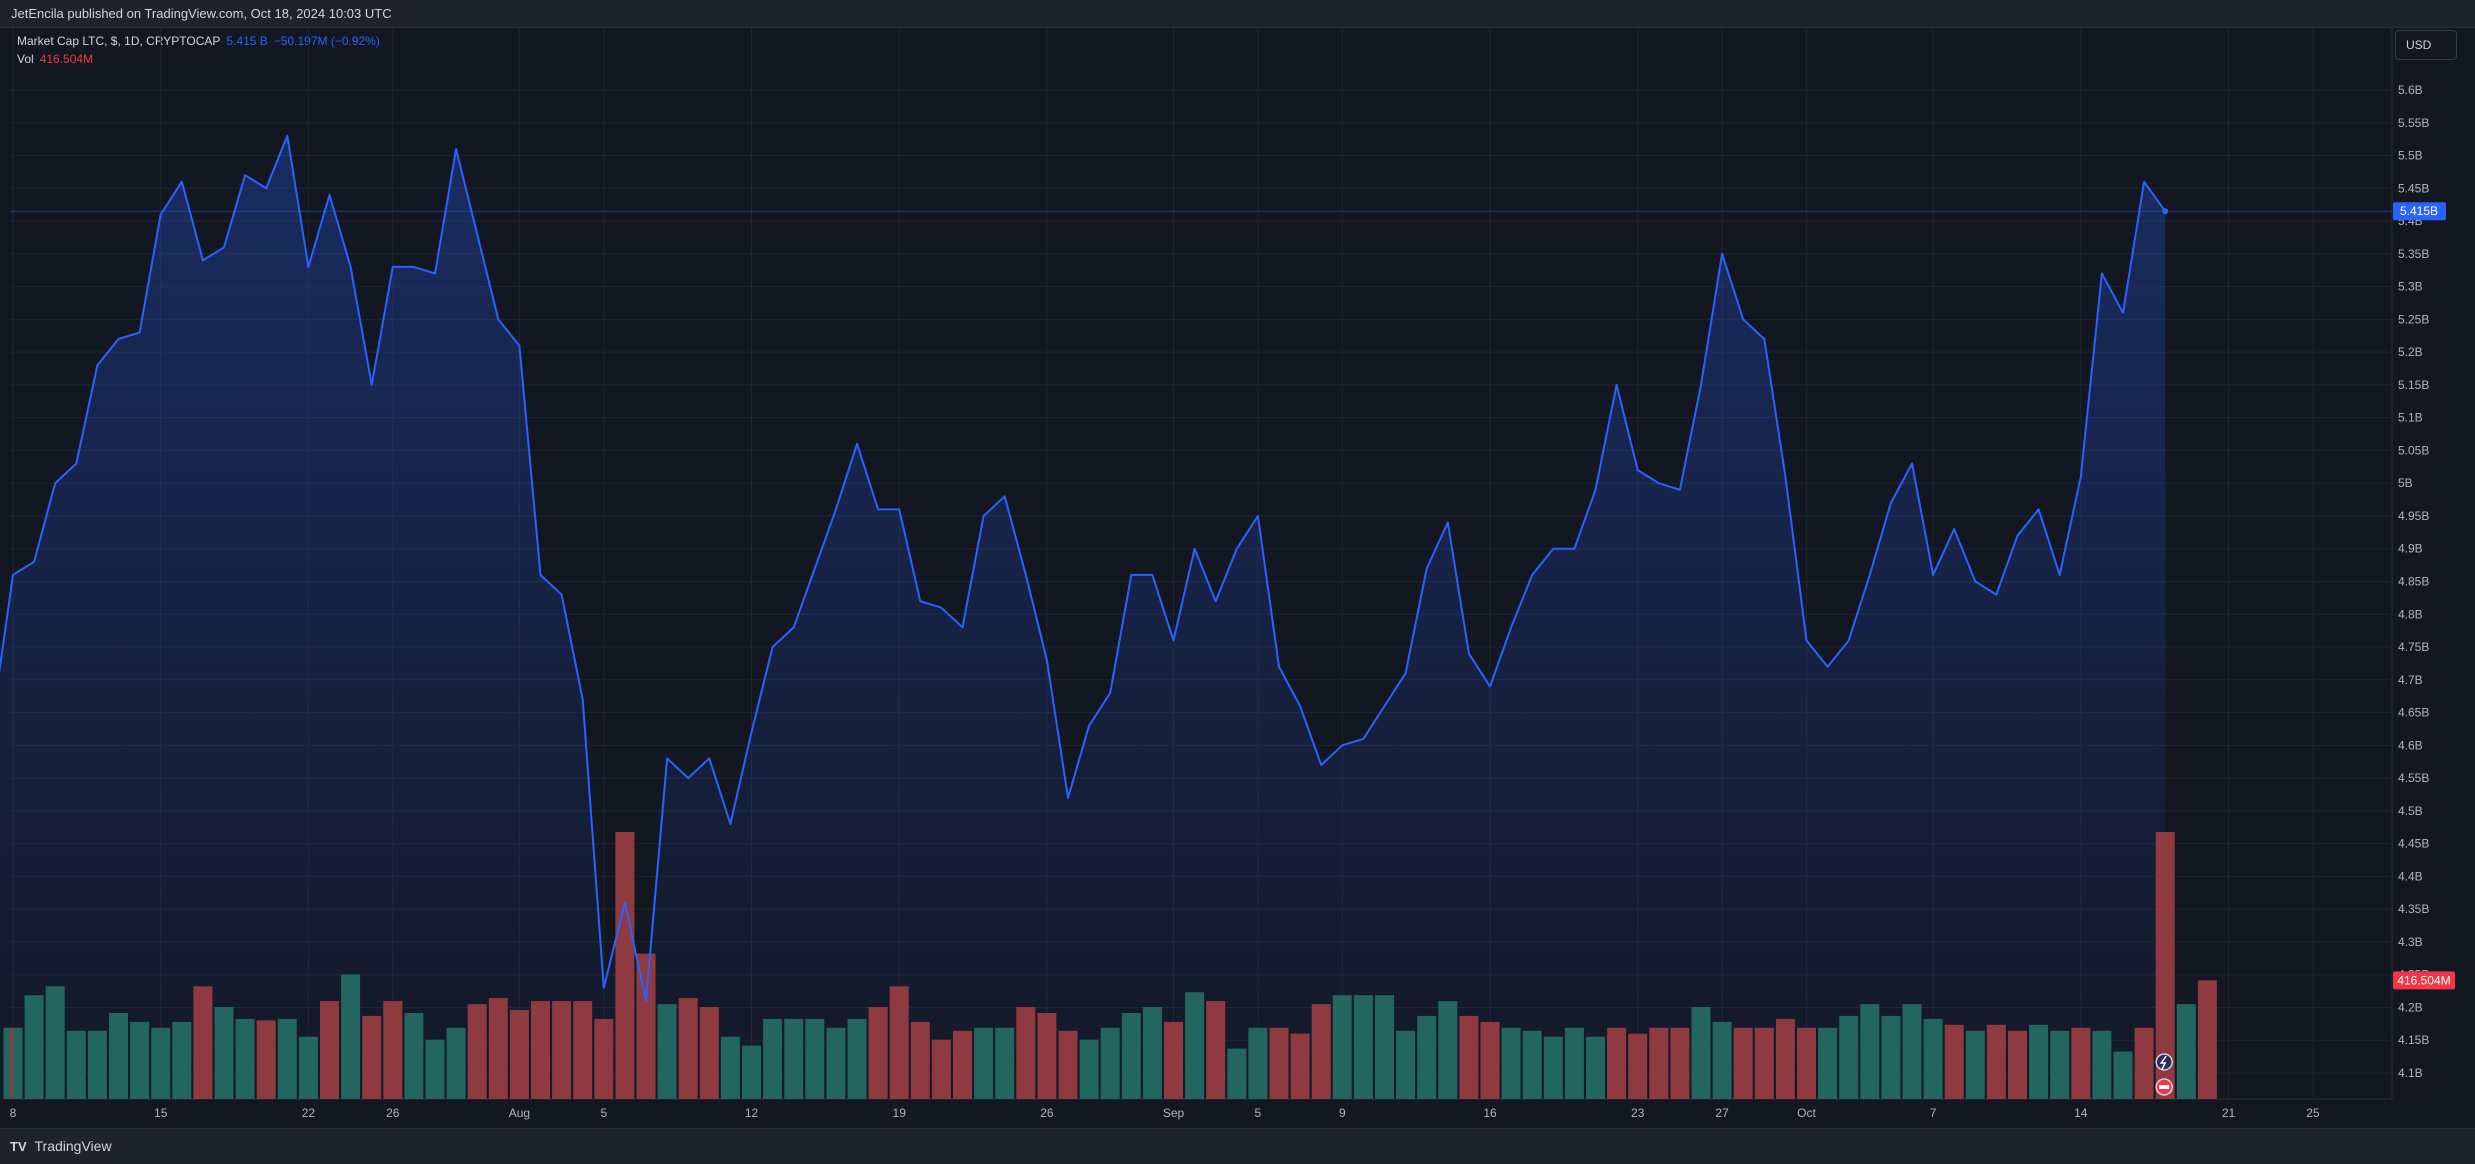 This screenshot has width=2475, height=1164. Describe the element at coordinates (1237, 1146) in the screenshot. I see `footer-bar: TV TradingView` at that location.